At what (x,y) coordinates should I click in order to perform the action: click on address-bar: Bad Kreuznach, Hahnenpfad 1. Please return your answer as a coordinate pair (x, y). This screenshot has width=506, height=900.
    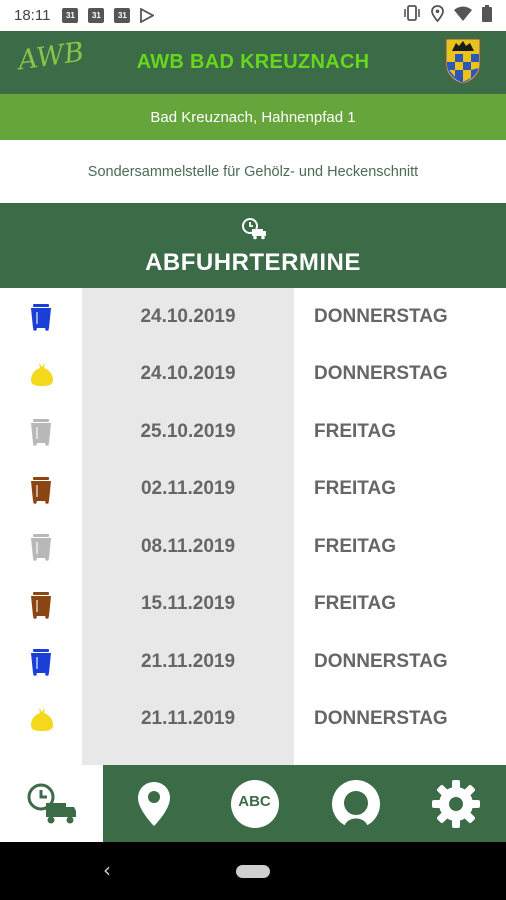
    Looking at the image, I should click on (253, 117).